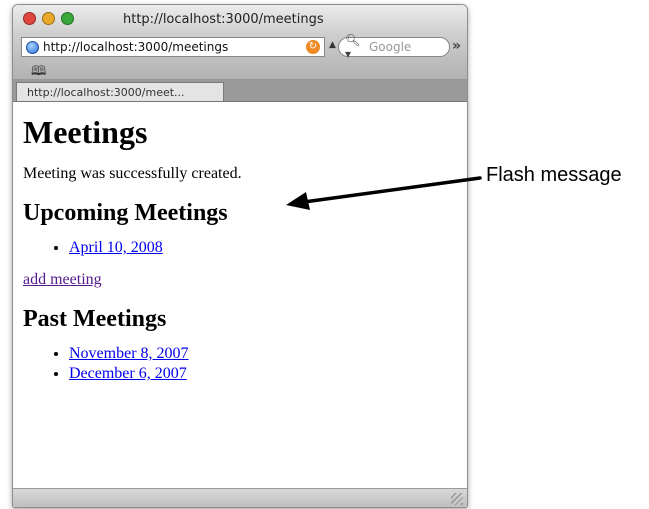 The height and width of the screenshot is (509, 649). I want to click on search-input, so click(409, 47).